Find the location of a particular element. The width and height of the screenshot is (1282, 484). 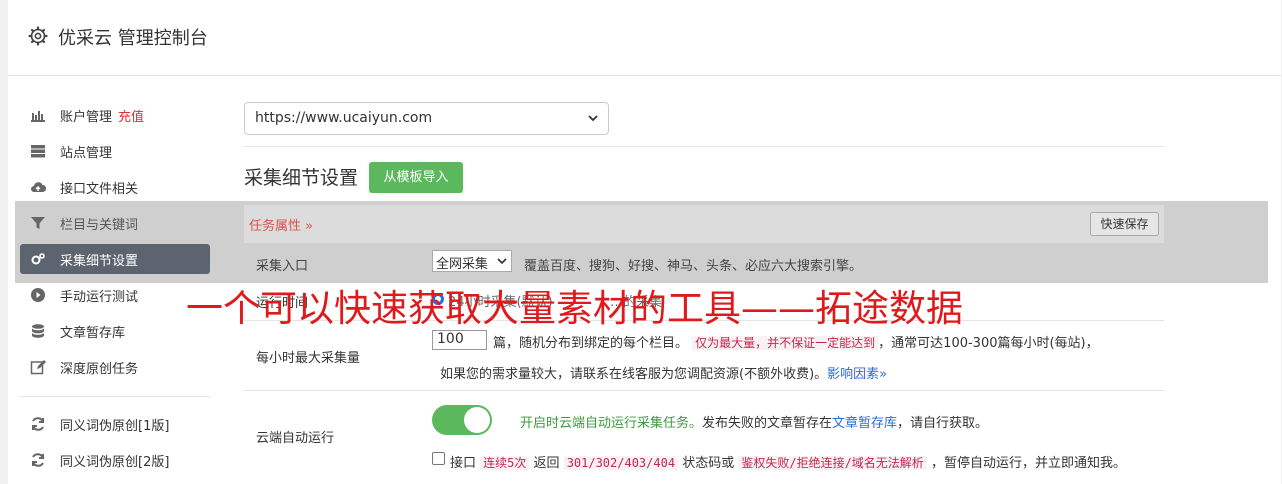

sidebar-item-columns: 栏目与关键词 is located at coordinates (115, 223).